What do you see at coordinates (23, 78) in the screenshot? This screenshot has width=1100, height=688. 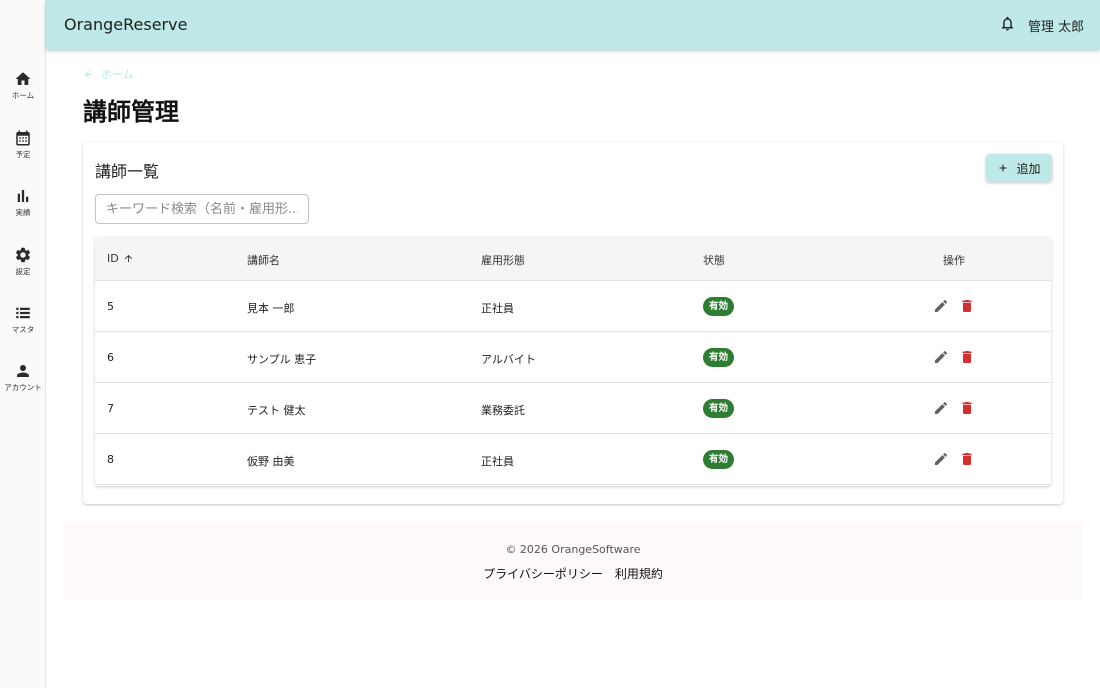 I see `home-icon` at bounding box center [23, 78].